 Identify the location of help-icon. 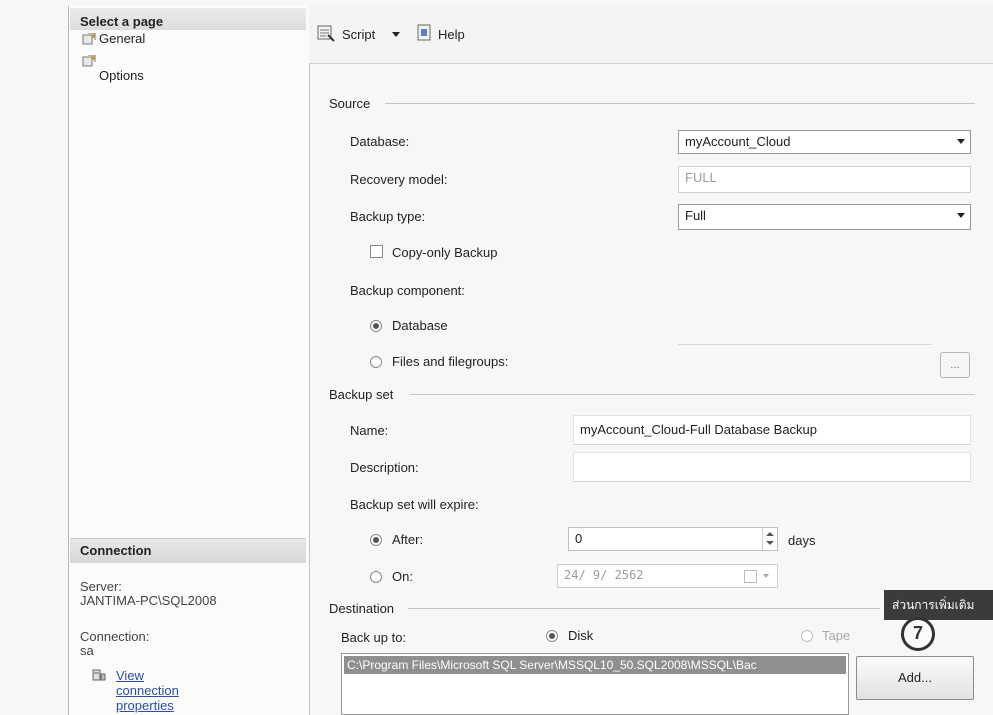
(424, 32).